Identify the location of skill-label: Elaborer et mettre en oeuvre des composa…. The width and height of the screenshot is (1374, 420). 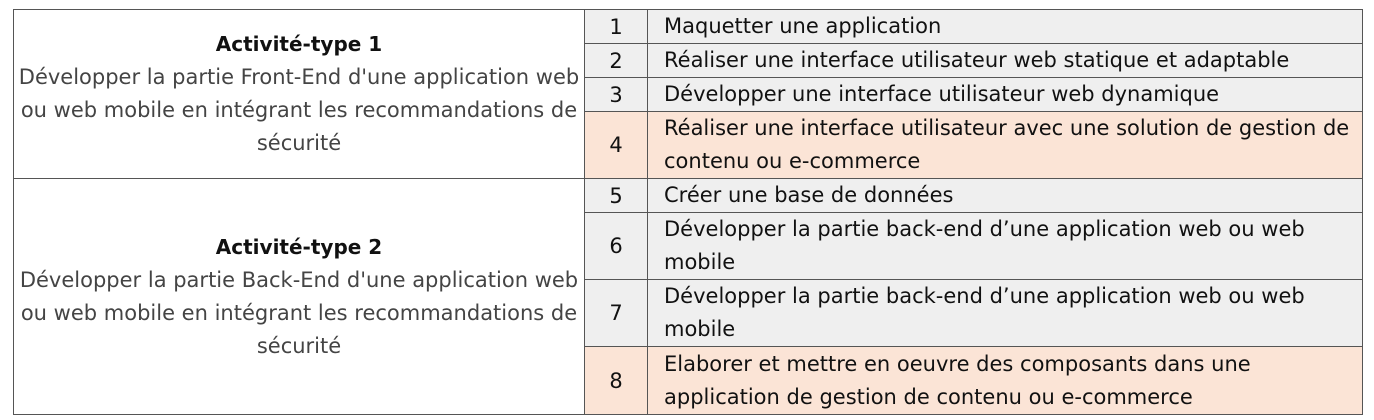
(1005, 380).